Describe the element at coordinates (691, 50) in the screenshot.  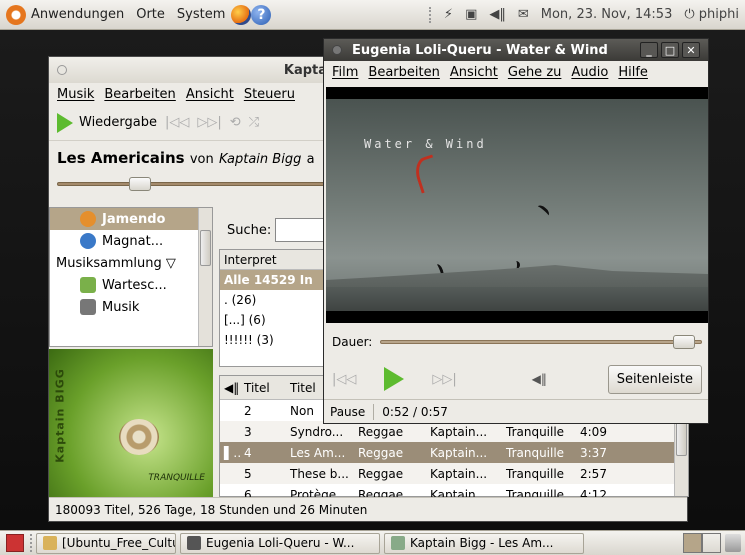
I see `close-icon: ✕` at that location.